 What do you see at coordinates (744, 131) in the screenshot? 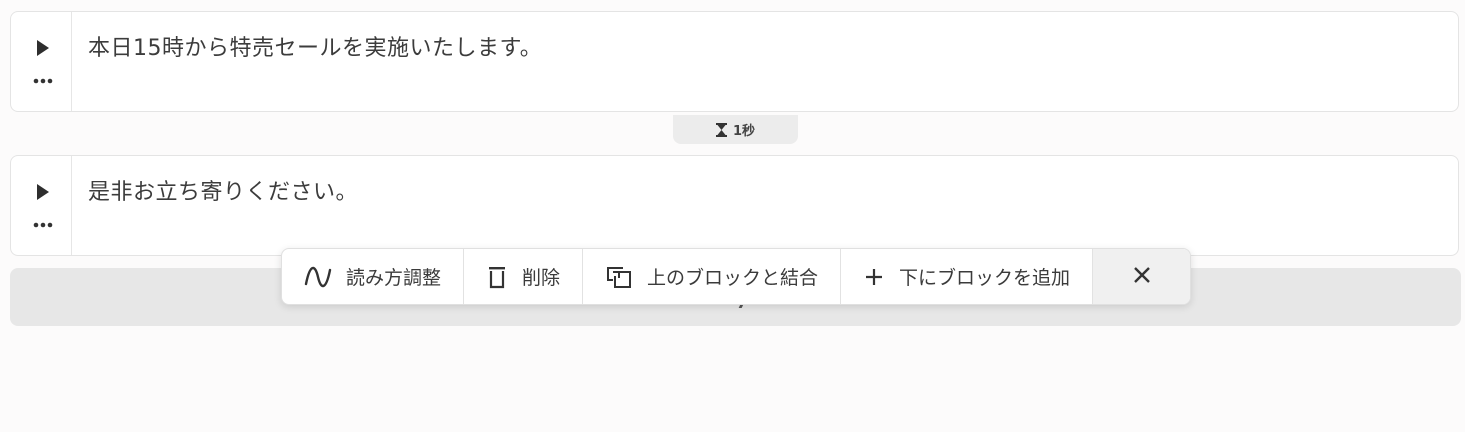
I see `pause-duration-label: 1秒` at bounding box center [744, 131].